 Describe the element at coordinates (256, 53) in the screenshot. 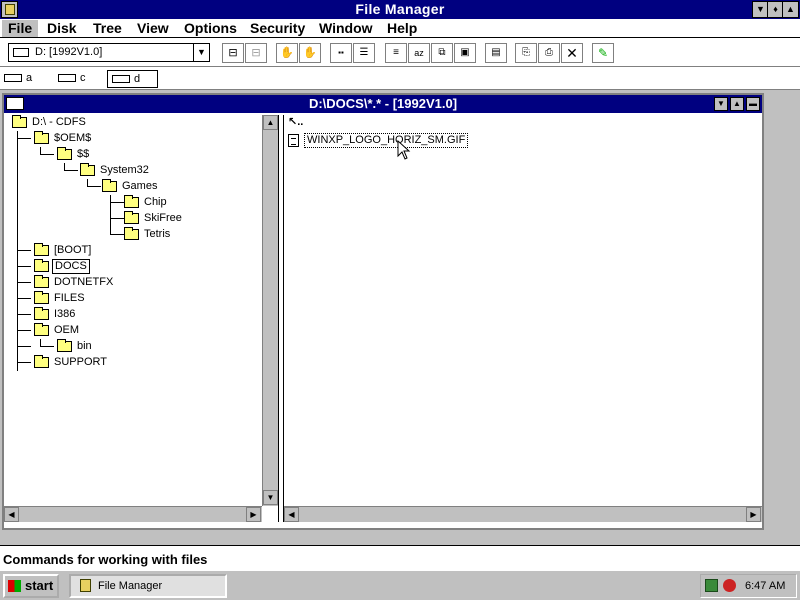

I see `disconnect-network-drive-button: ⊟` at that location.